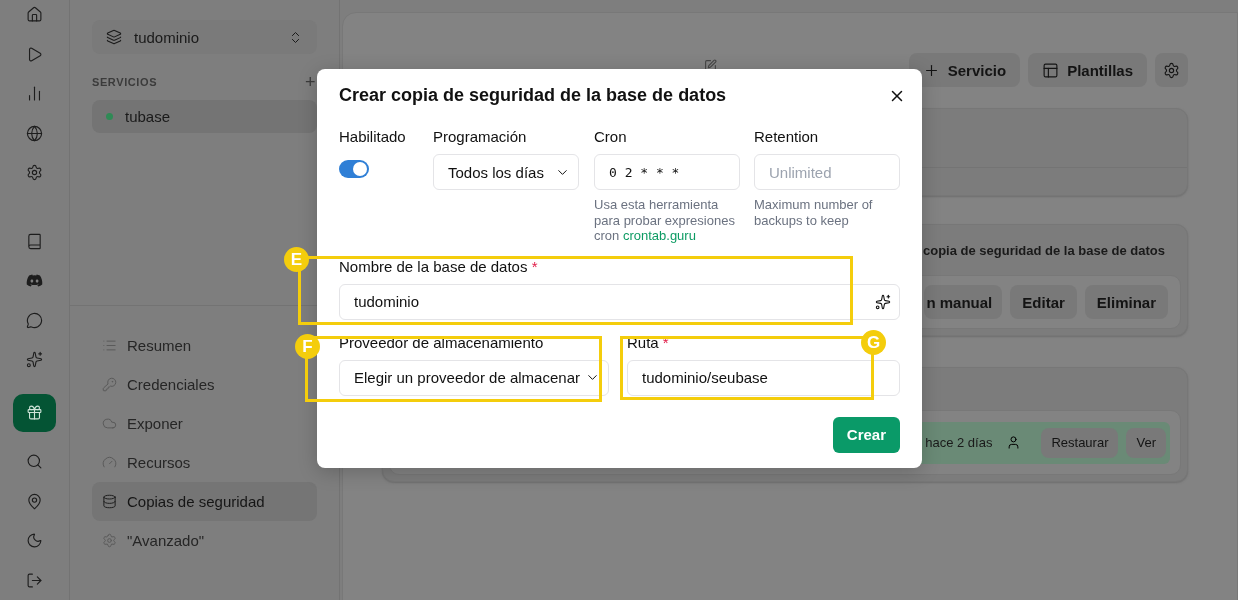 This screenshot has height=600, width=1238. What do you see at coordinates (1043, 302) in the screenshot?
I see `backup-action-button: Editar` at bounding box center [1043, 302].